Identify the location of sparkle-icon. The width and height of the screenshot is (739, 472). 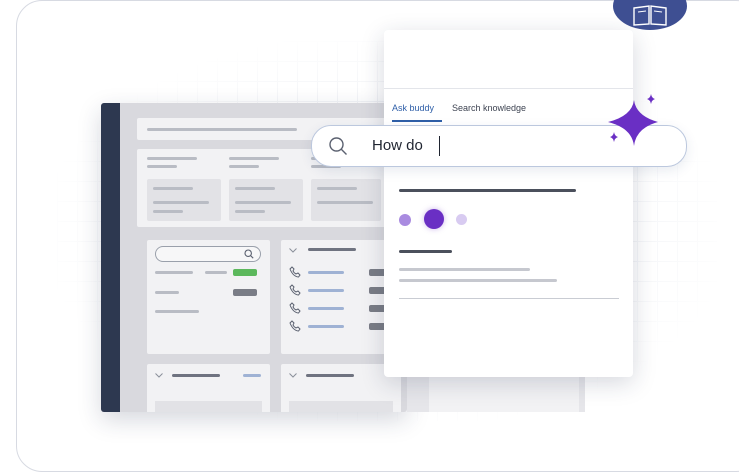
(633, 120).